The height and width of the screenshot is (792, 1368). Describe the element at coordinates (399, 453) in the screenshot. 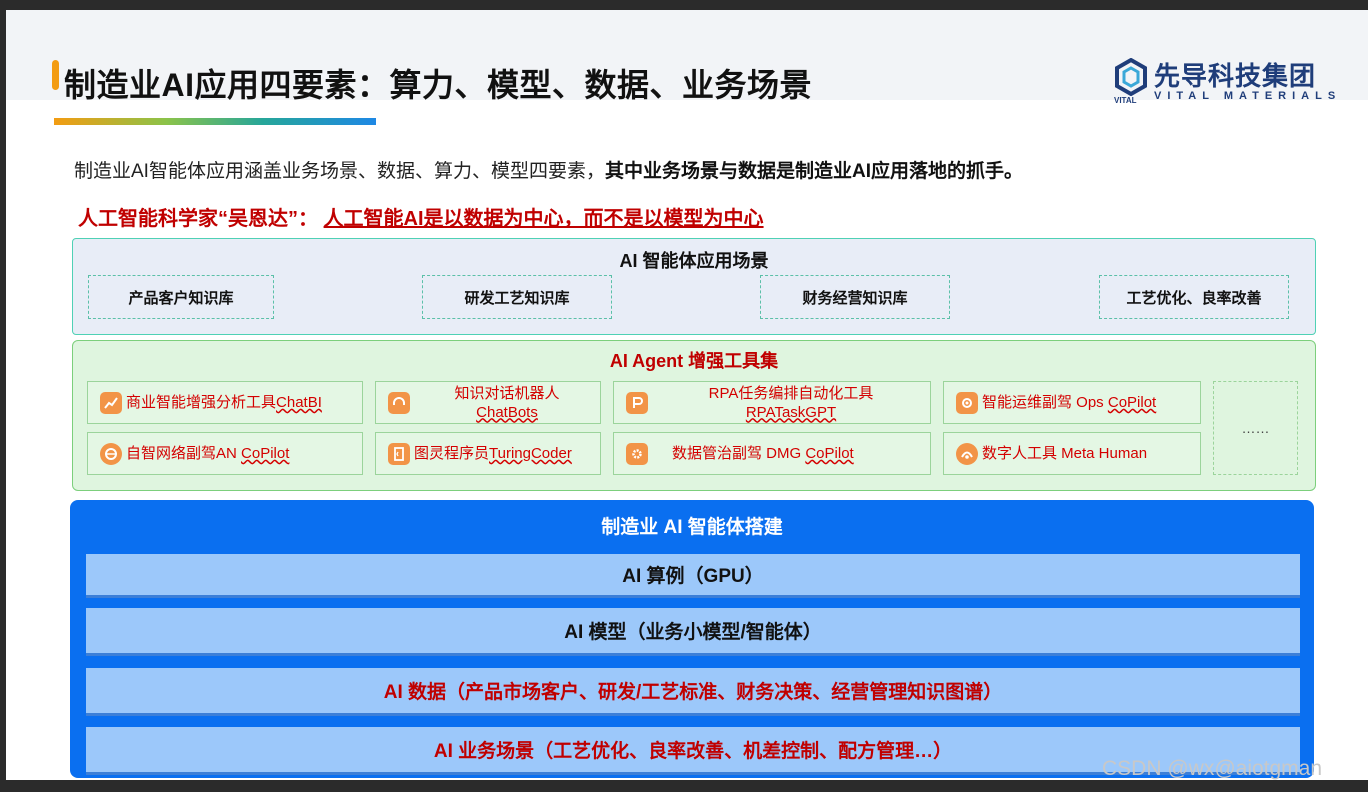

I see `code-icon` at that location.